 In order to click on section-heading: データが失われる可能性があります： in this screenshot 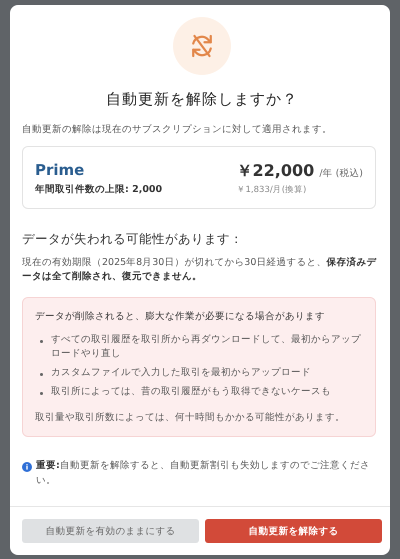, I will do `click(133, 239)`.